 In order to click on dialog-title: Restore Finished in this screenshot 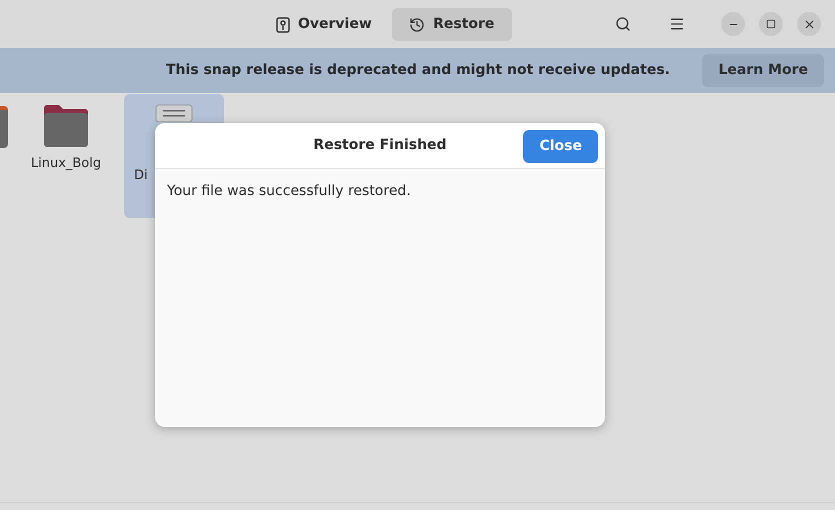, I will do `click(380, 145)`.